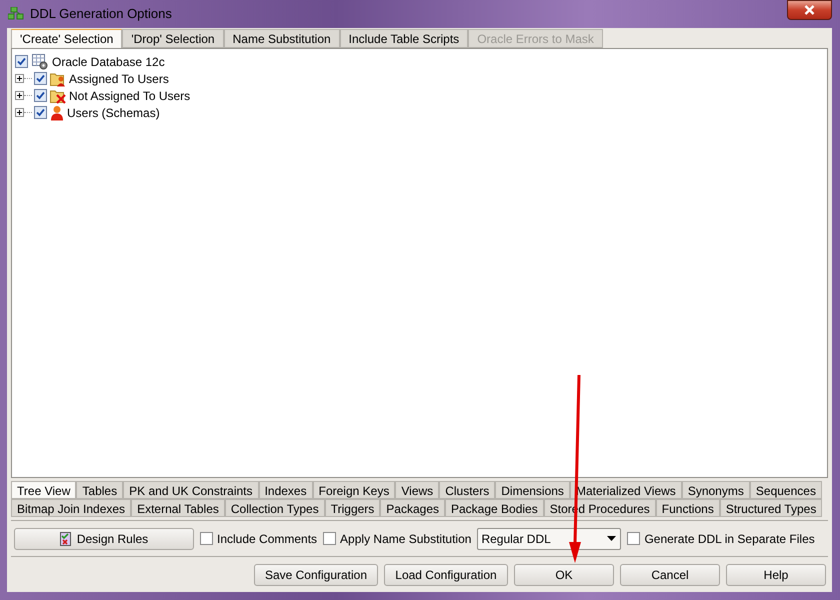  I want to click on tab: Bitmap Join Indexes, so click(71, 508).